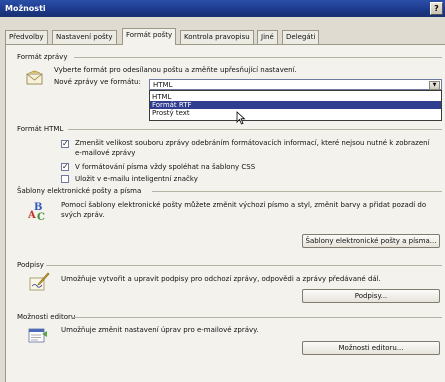 The height and width of the screenshot is (382, 445). I want to click on dialog-title: Možnosti, so click(25, 8).